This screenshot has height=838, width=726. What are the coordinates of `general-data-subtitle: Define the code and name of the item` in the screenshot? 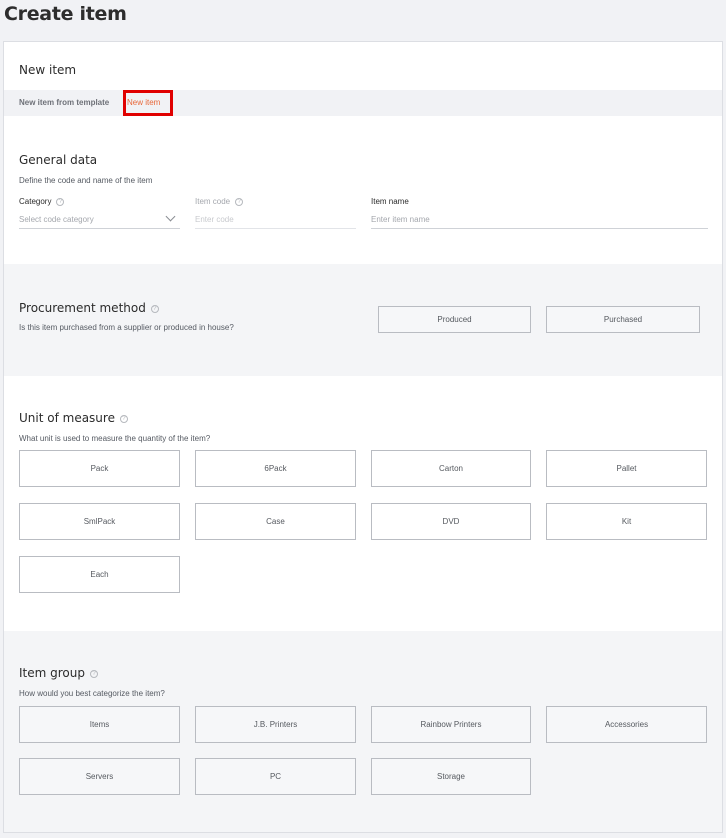 It's located at (86, 180).